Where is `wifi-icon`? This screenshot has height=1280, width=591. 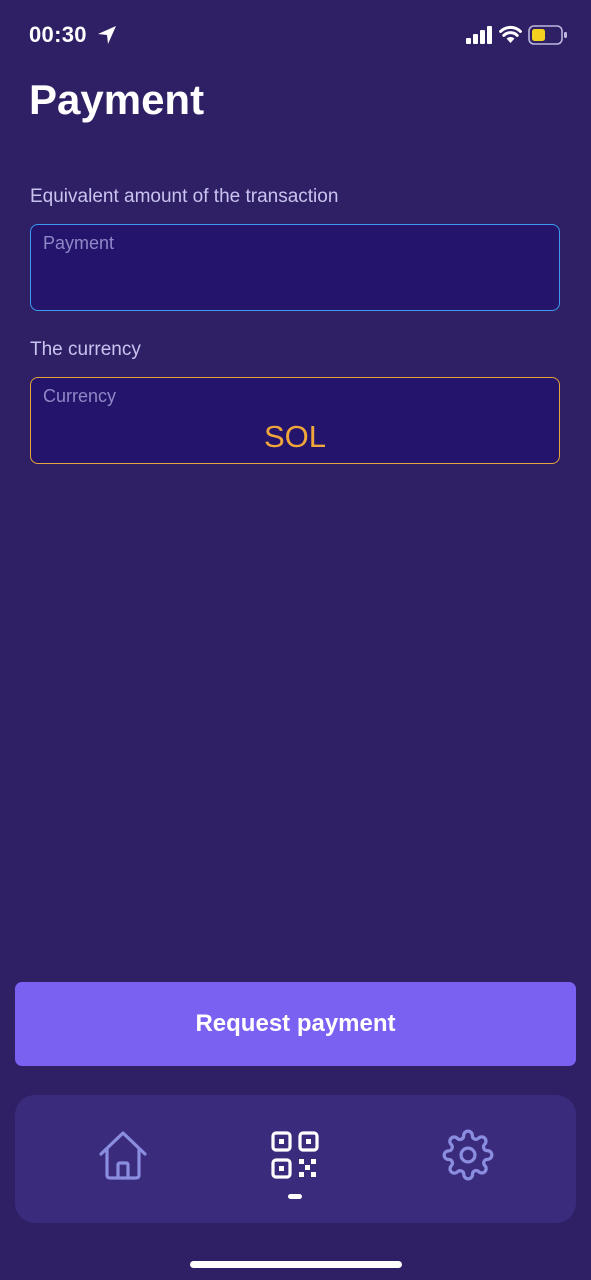 wifi-icon is located at coordinates (510, 34).